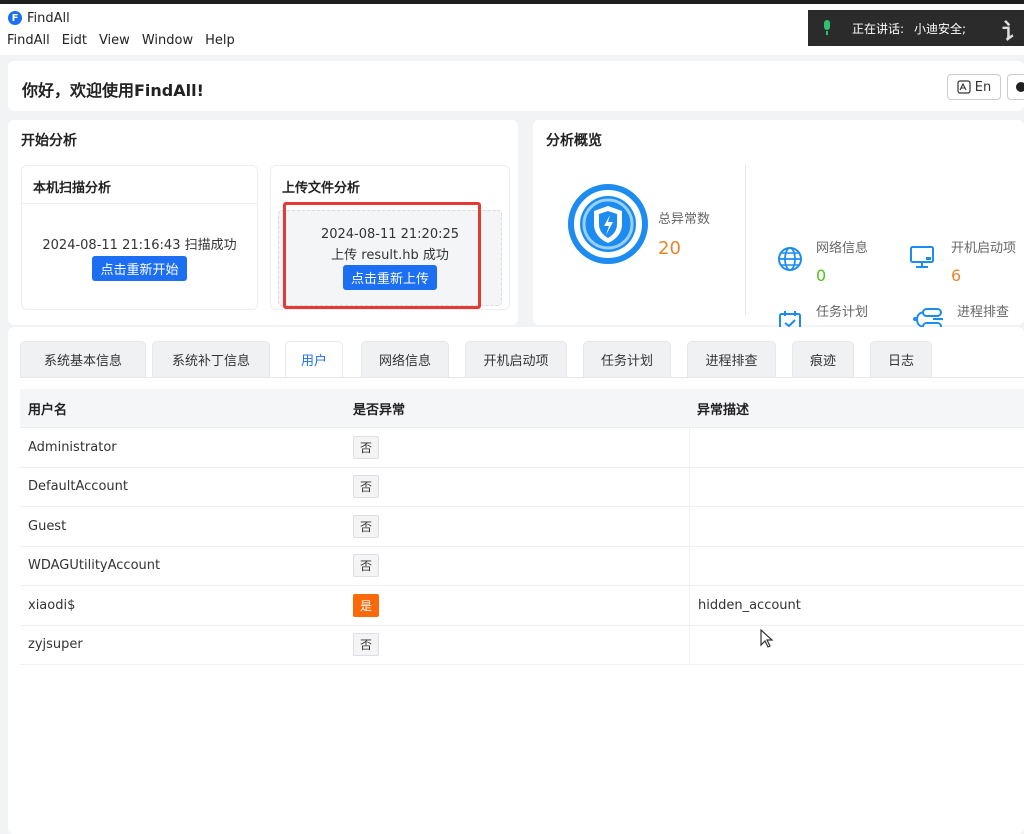 Image resolution: width=1024 pixels, height=834 pixels. I want to click on total-anomalies-label: 总异常数, so click(684, 219).